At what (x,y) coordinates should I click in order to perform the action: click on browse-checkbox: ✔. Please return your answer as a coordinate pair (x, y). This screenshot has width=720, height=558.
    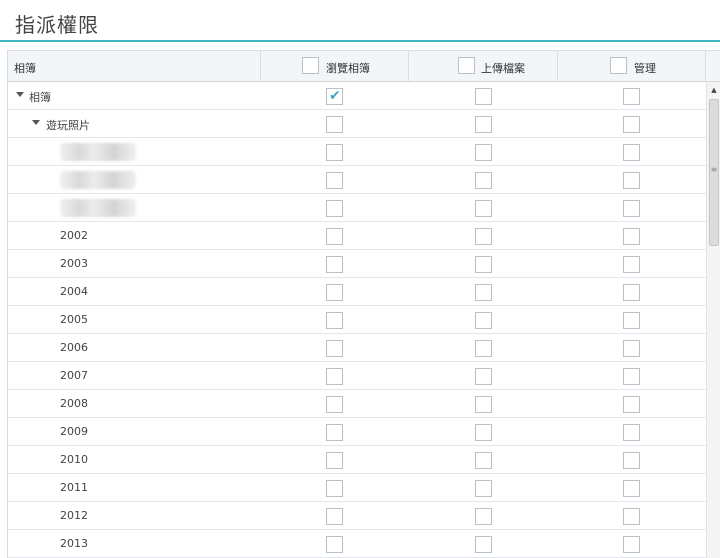
    Looking at the image, I should click on (334, 96).